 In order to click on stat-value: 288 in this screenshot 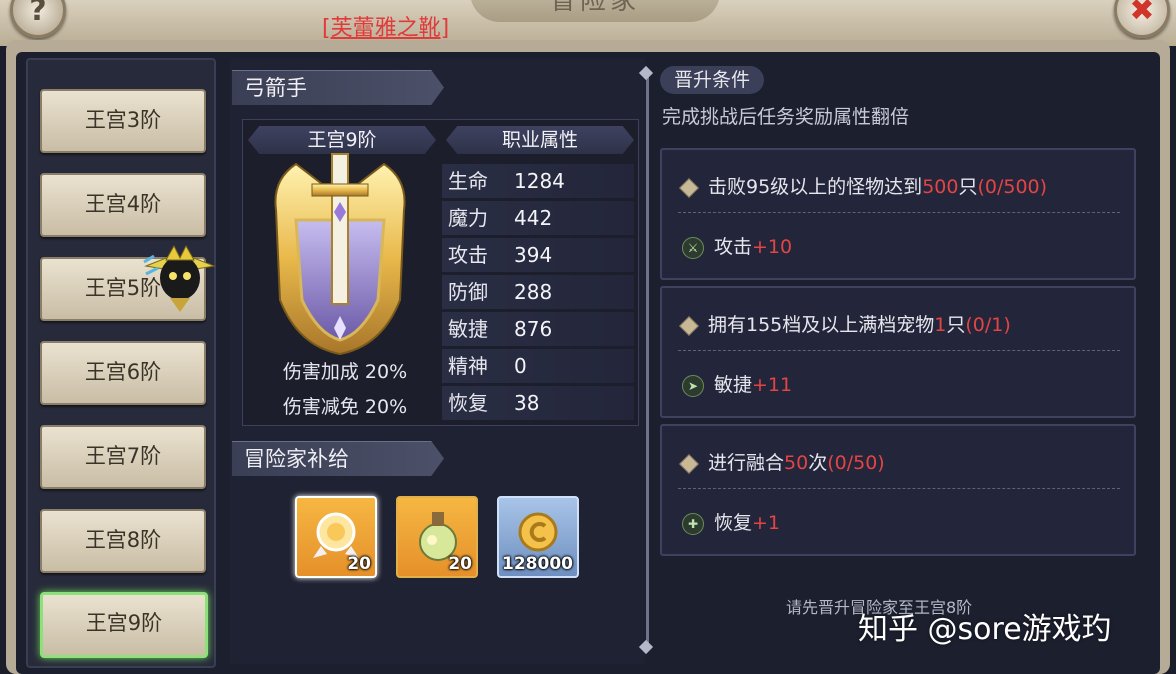, I will do `click(533, 292)`.